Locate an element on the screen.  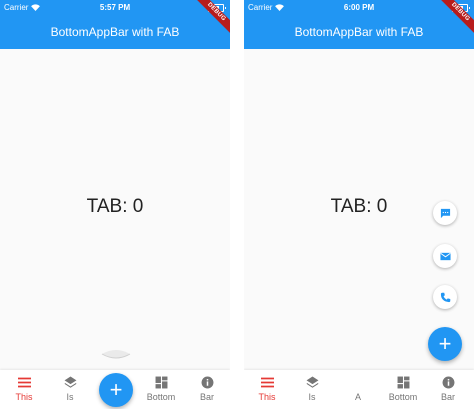
sms-fab-button is located at coordinates (445, 213).